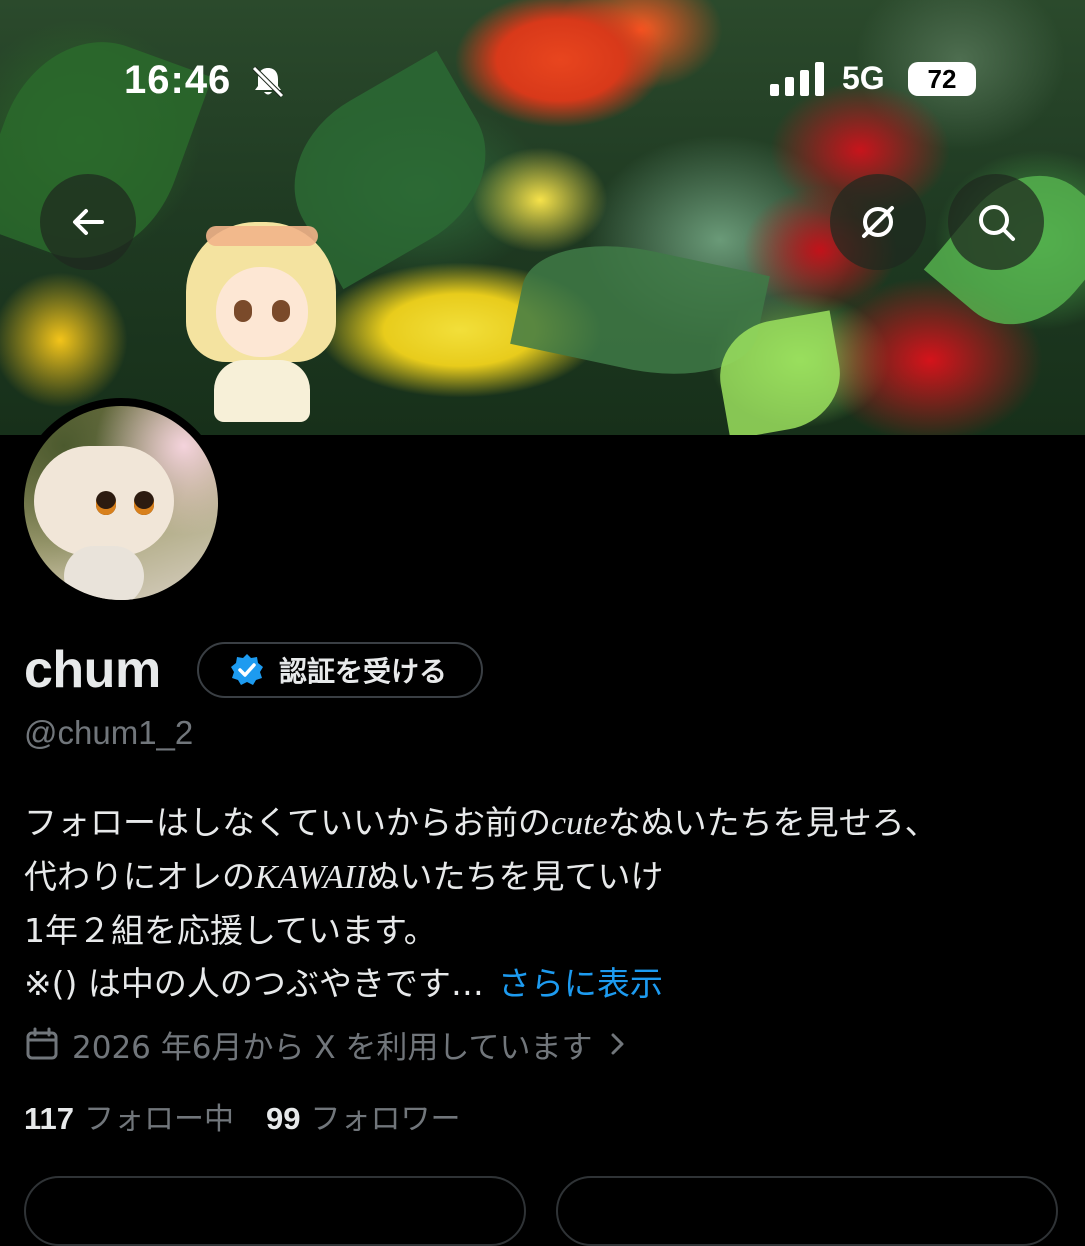  I want to click on get-verified-label: 認証を受ける, so click(363, 671).